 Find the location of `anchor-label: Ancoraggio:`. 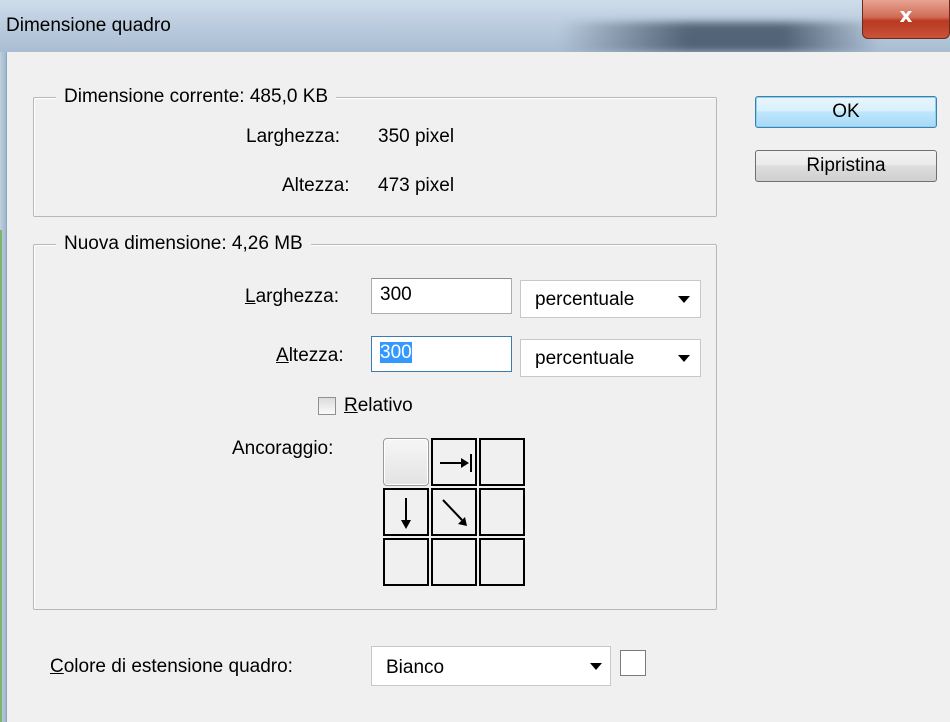

anchor-label: Ancoraggio: is located at coordinates (283, 448).